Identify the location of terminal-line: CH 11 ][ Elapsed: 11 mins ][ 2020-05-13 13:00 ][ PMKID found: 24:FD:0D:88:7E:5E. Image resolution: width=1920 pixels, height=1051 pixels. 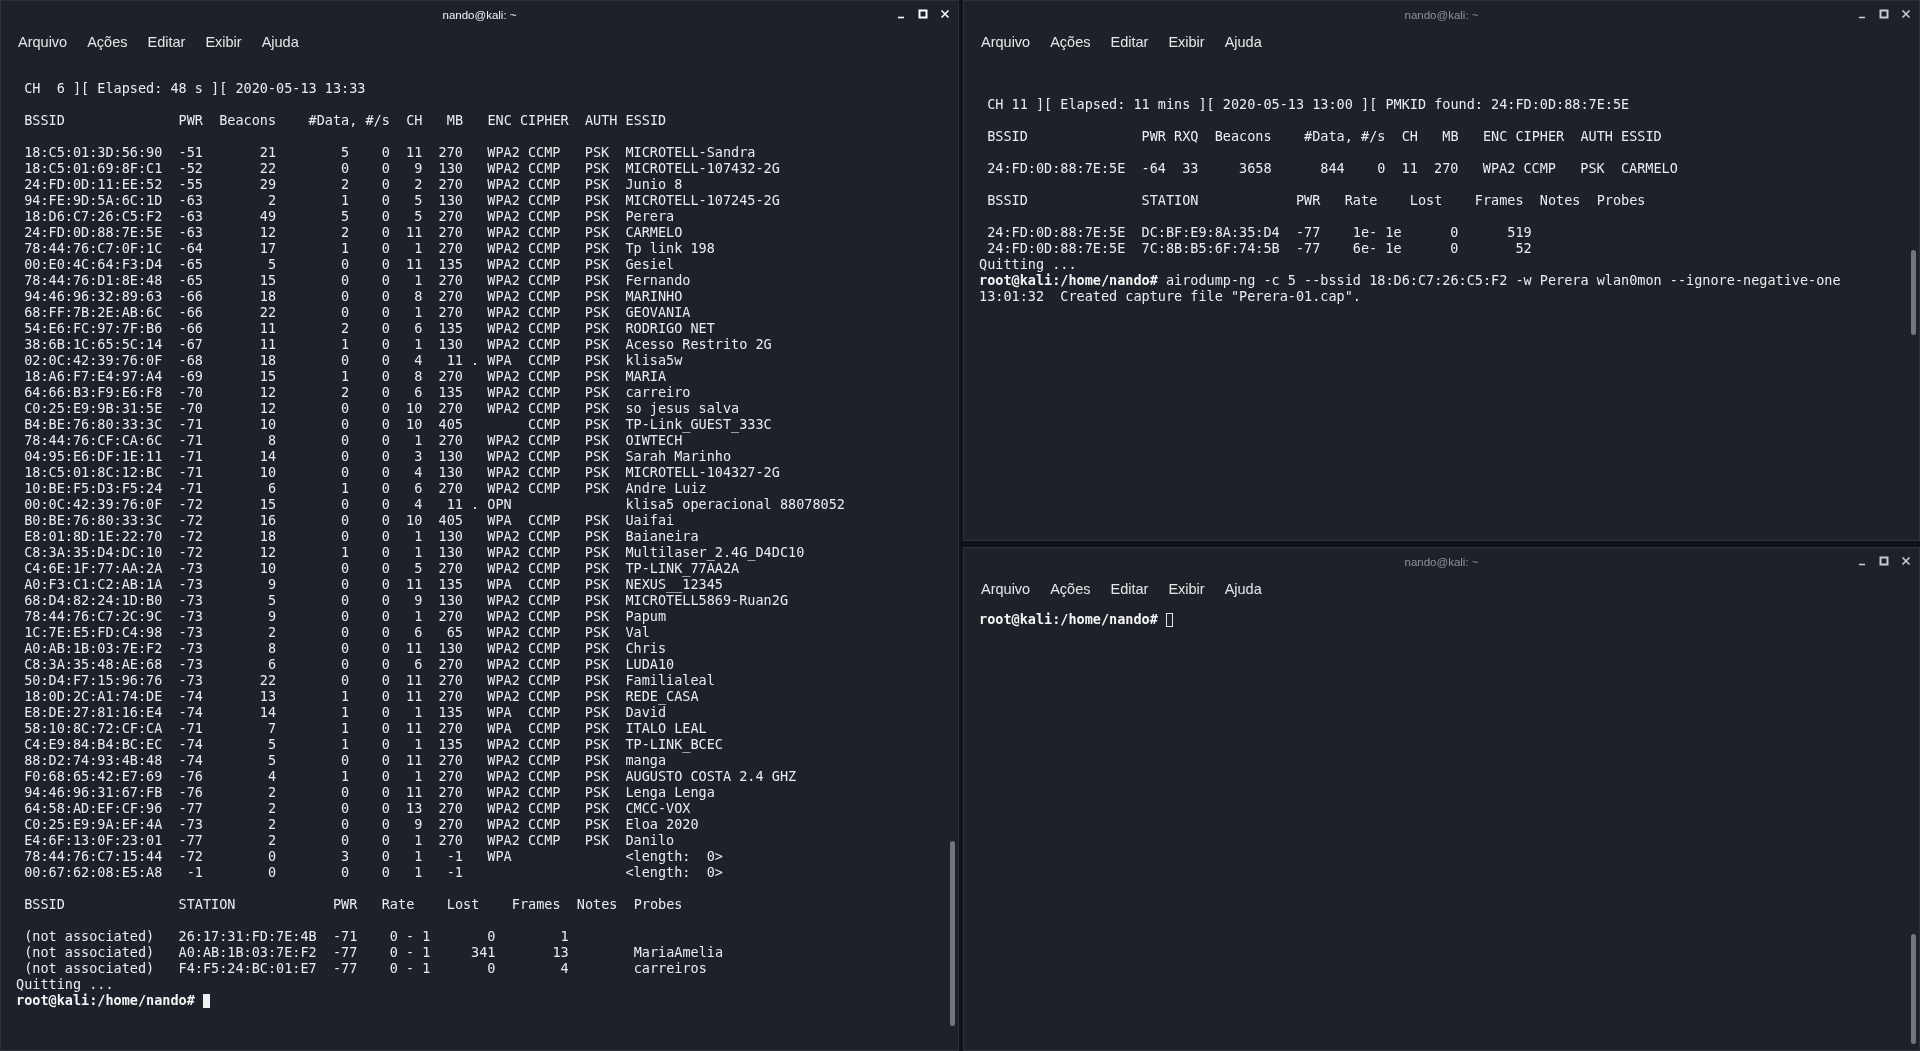
(1308, 104).